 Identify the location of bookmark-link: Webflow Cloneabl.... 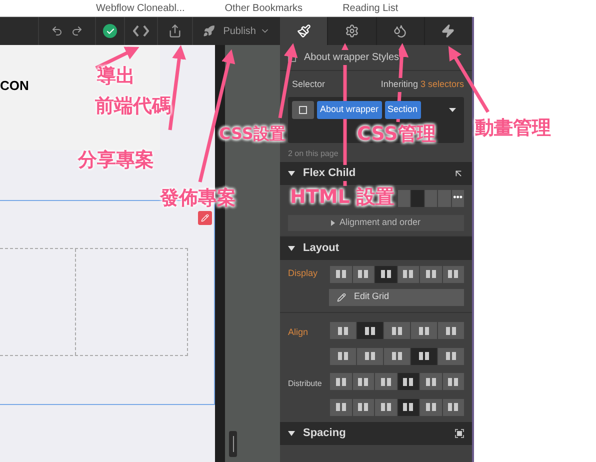
(140, 8).